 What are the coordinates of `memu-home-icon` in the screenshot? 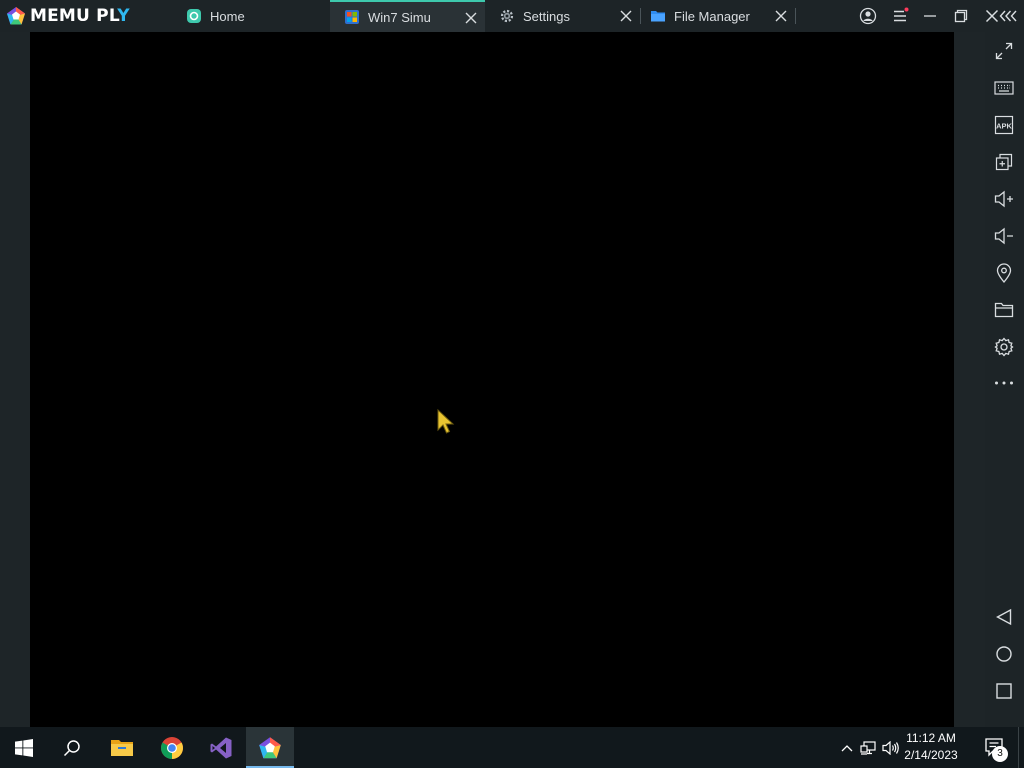 It's located at (194, 16).